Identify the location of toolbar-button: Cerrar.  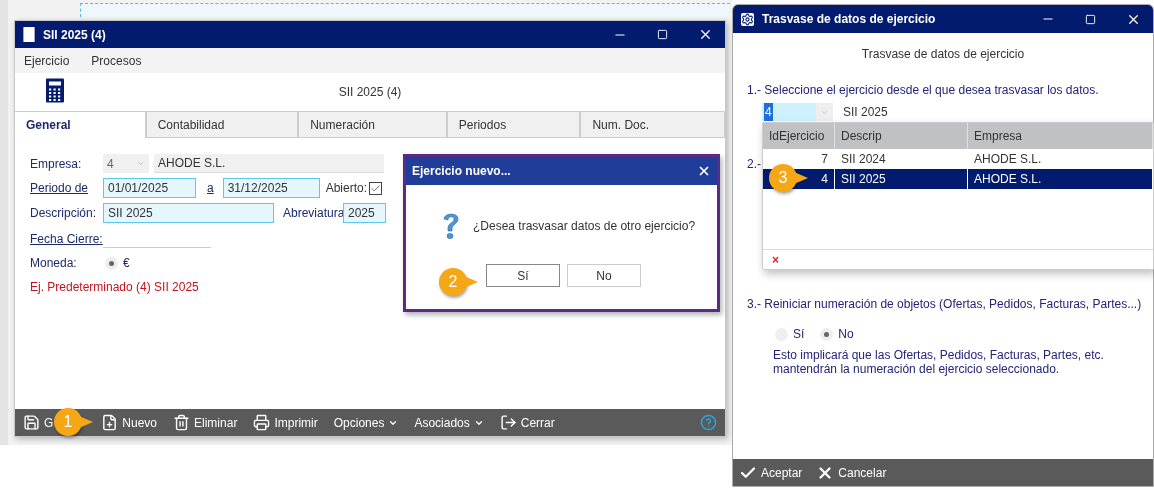
(527, 422).